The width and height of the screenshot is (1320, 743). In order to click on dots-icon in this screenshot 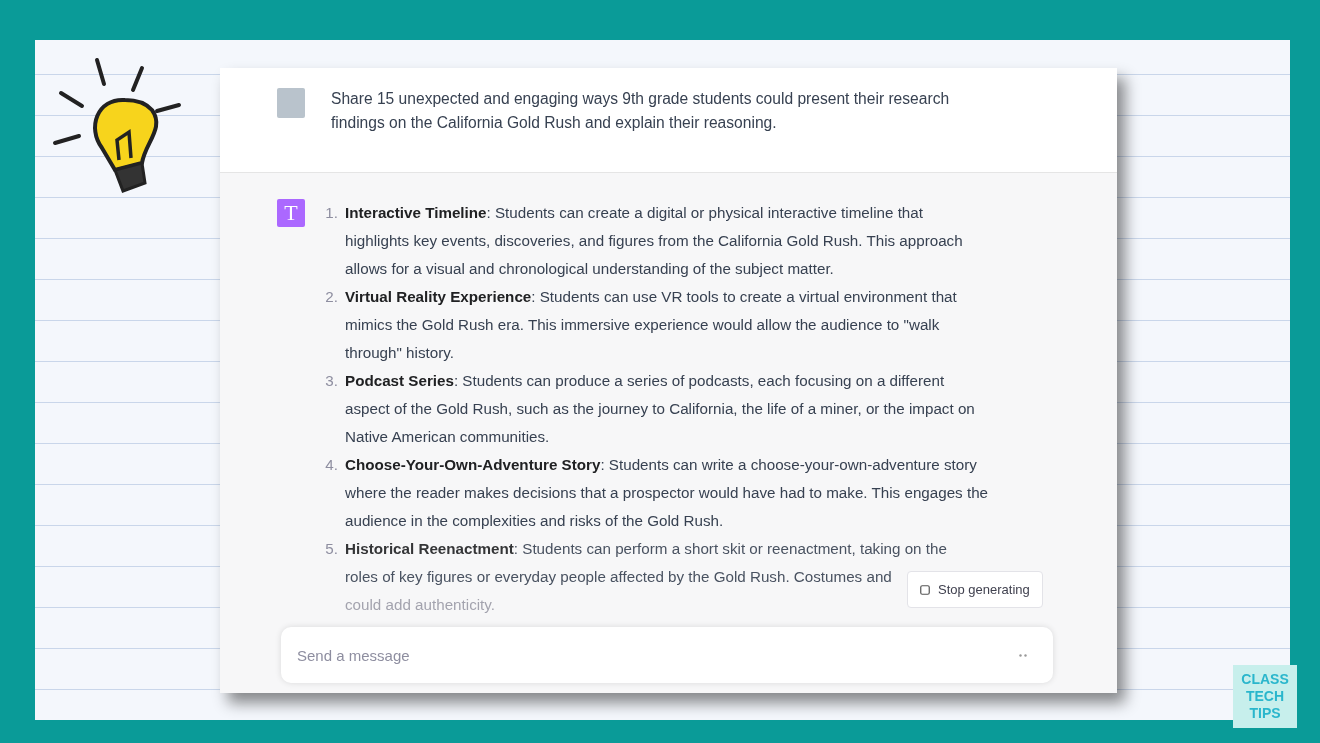, I will do `click(1023, 655)`.